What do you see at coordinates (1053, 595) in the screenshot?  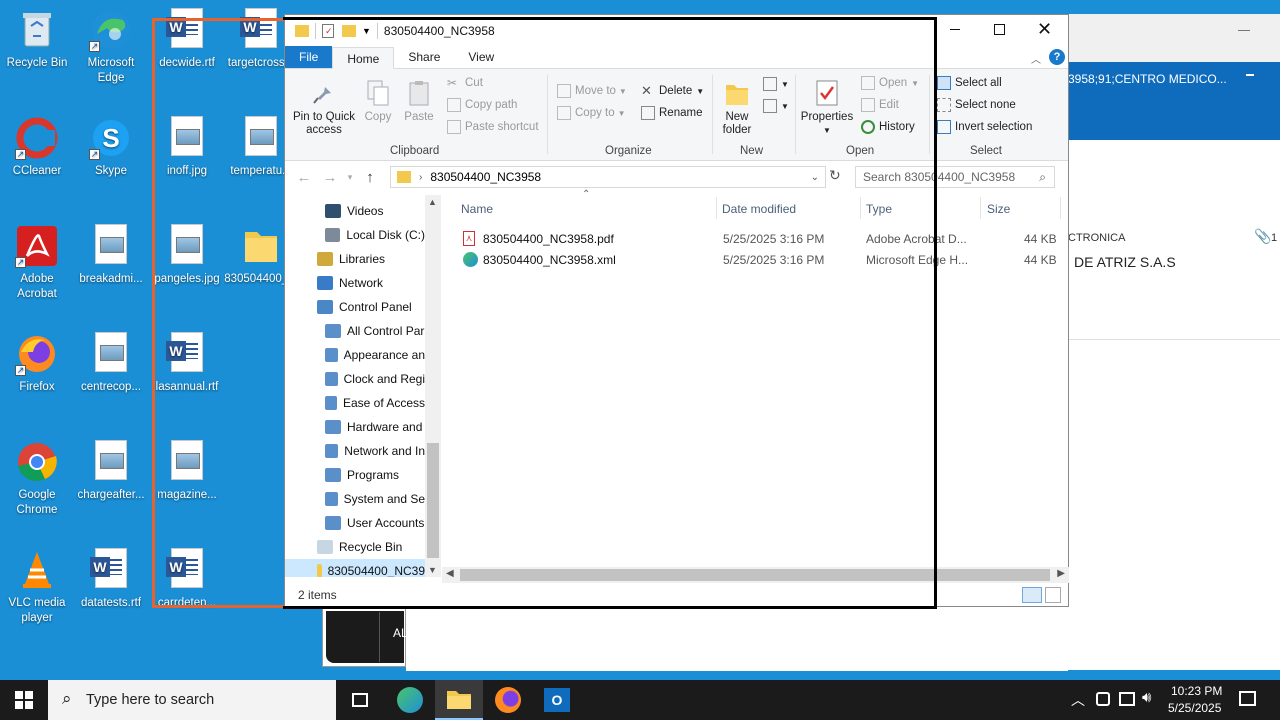 I see `large-icons-view-icon` at bounding box center [1053, 595].